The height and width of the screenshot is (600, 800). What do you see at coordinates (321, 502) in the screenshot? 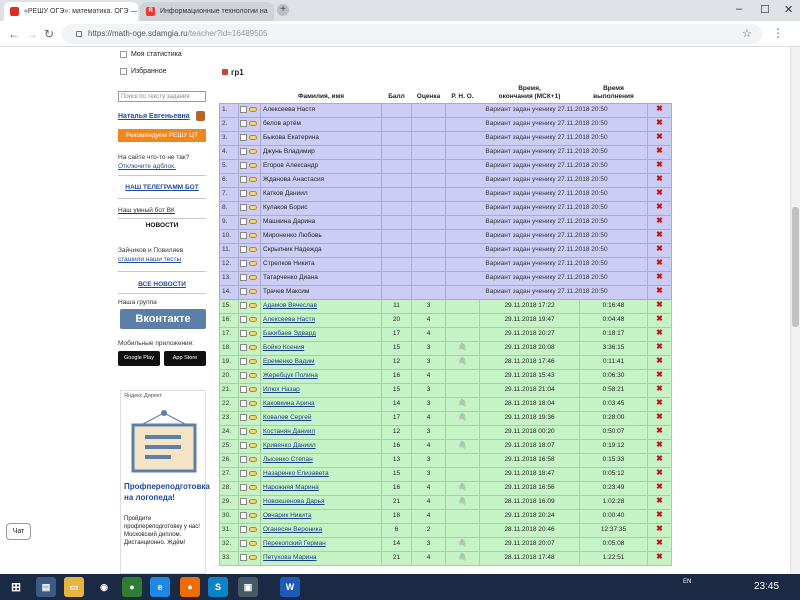
I see `student-name: Новокшенова Дарья` at bounding box center [321, 502].